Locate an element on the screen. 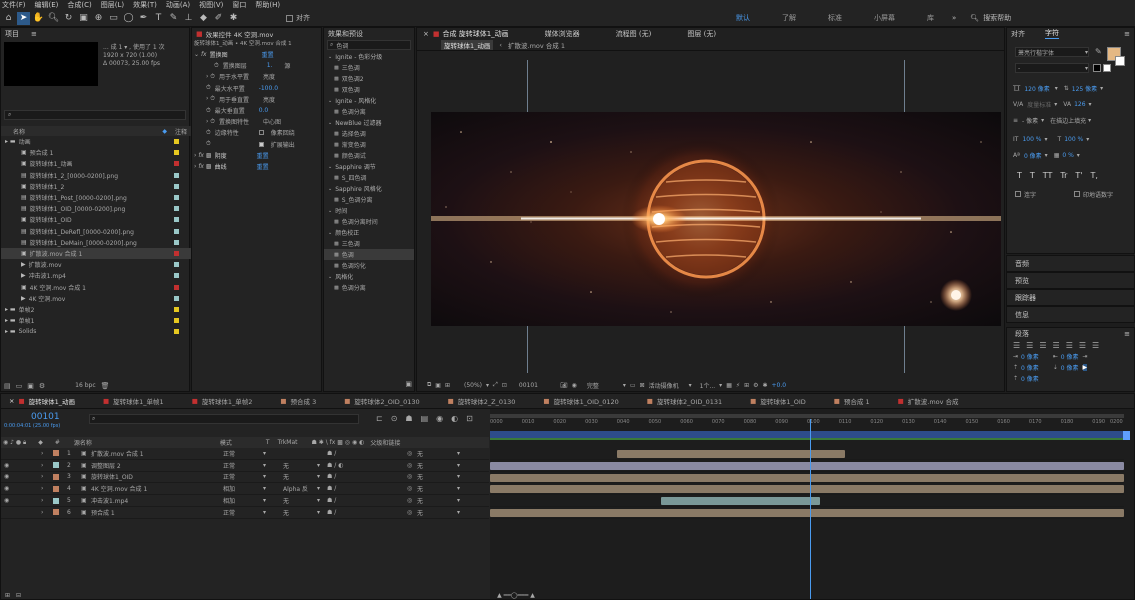 Image resolution: width=1135 pixels, height=600 pixels. menu-item: 编辑(E) is located at coordinates (47, 5).